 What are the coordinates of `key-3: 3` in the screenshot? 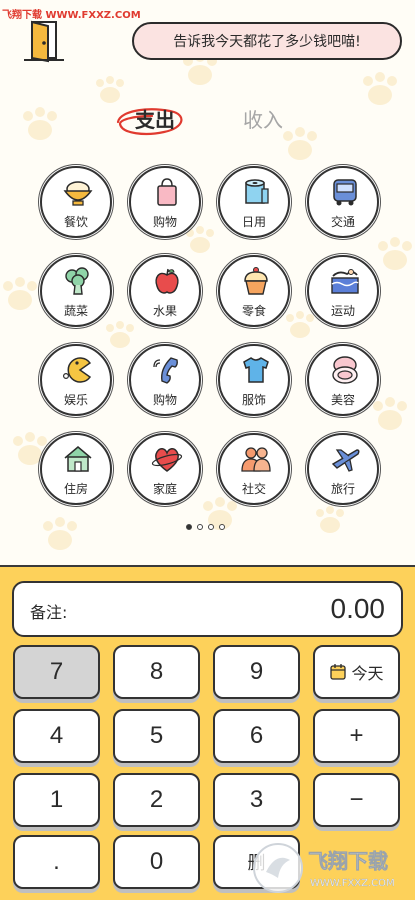 It's located at (256, 800).